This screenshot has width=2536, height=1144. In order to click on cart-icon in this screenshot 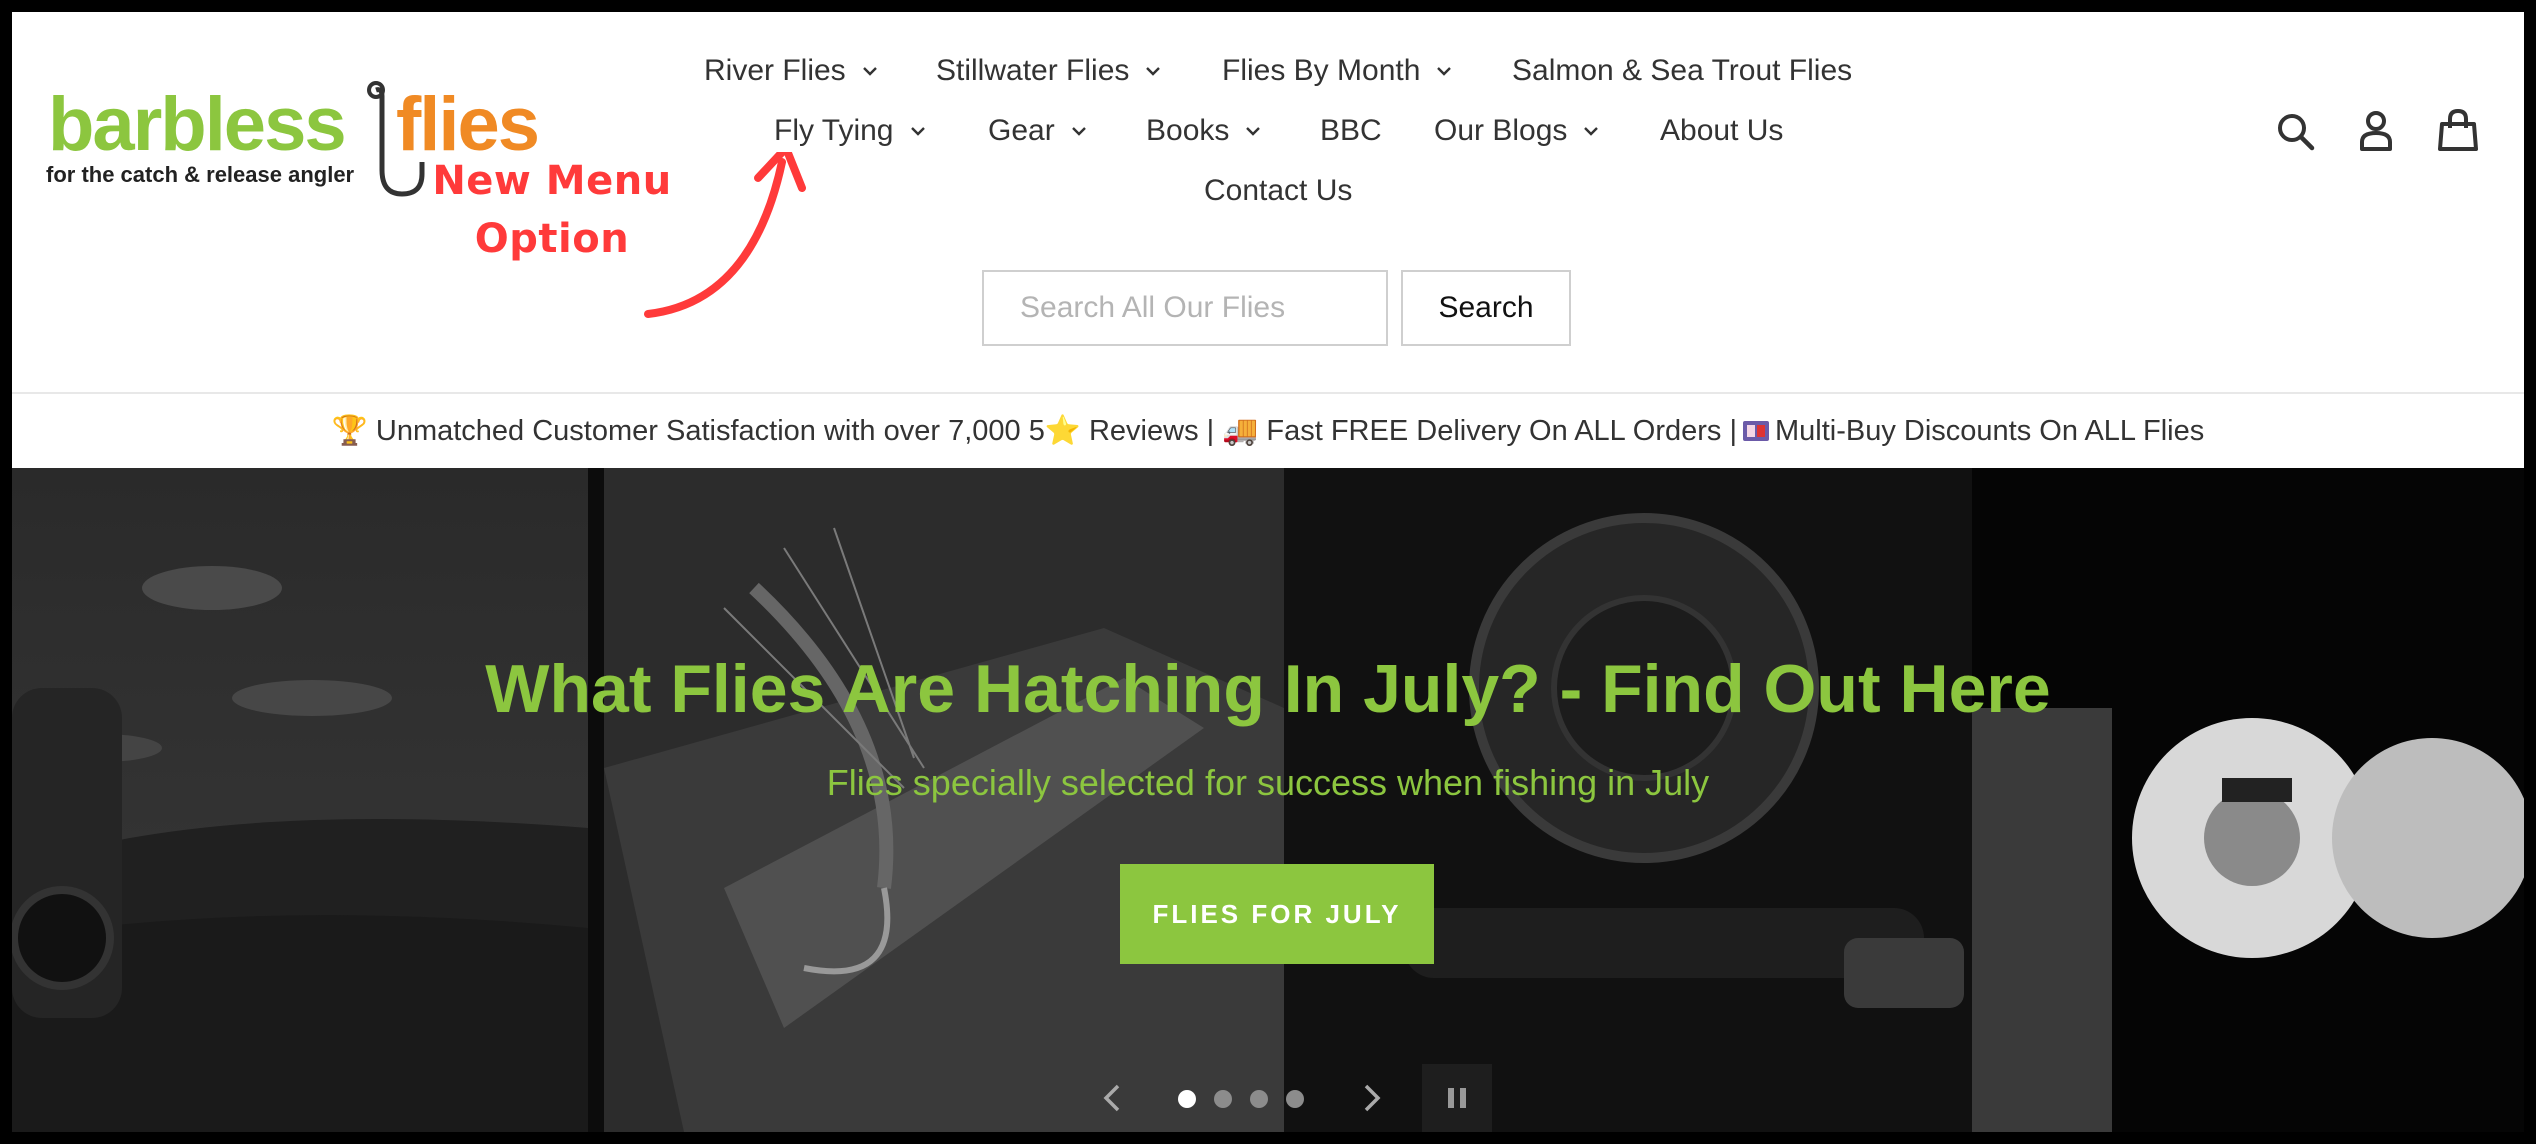, I will do `click(2458, 130)`.